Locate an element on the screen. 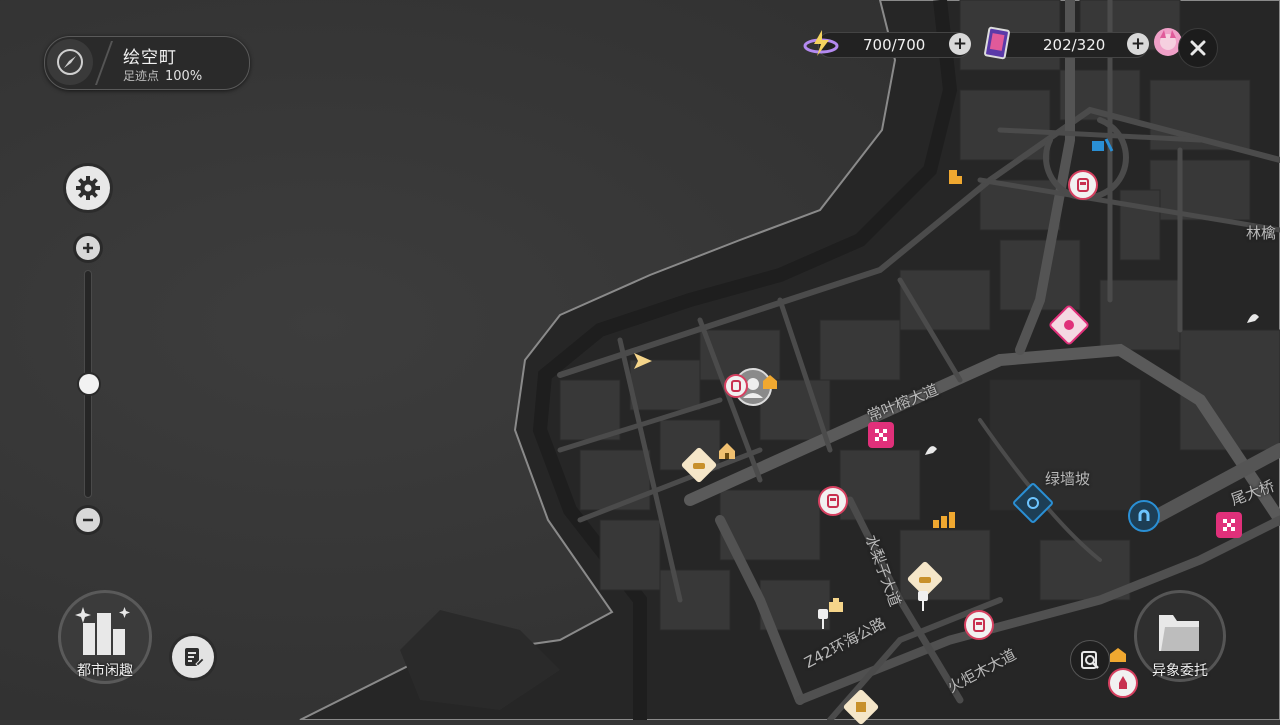 Image resolution: width=1280 pixels, height=725 pixels. magnifier-doc-icon is located at coordinates (1090, 660).